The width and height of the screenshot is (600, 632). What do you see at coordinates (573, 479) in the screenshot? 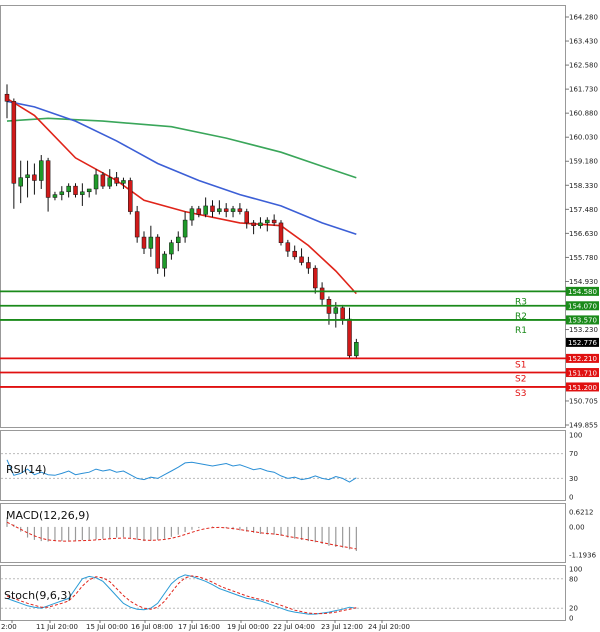
I see `rsi-tick-label: 30` at bounding box center [573, 479].